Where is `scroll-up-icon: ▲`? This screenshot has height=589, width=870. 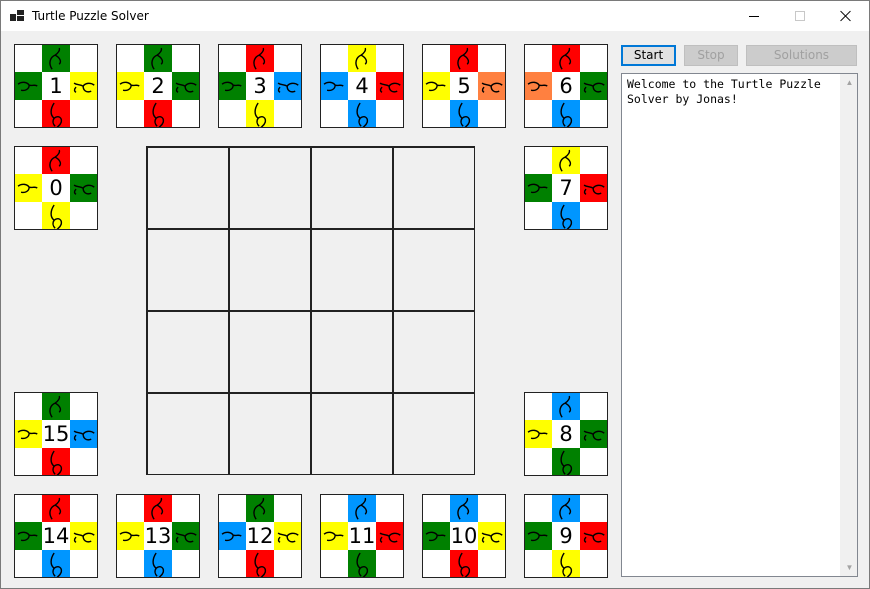
scroll-up-icon: ▲ is located at coordinates (849, 82).